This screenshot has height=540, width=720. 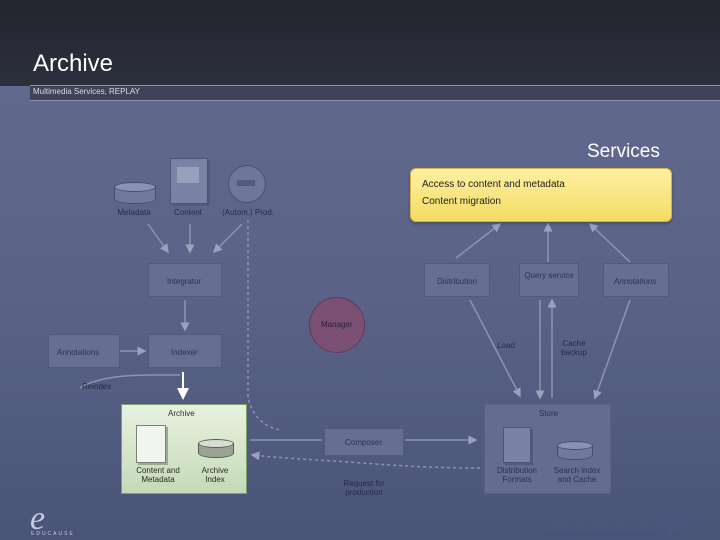 I want to click on source-metadata-label: Metadata, so click(x=134, y=212).